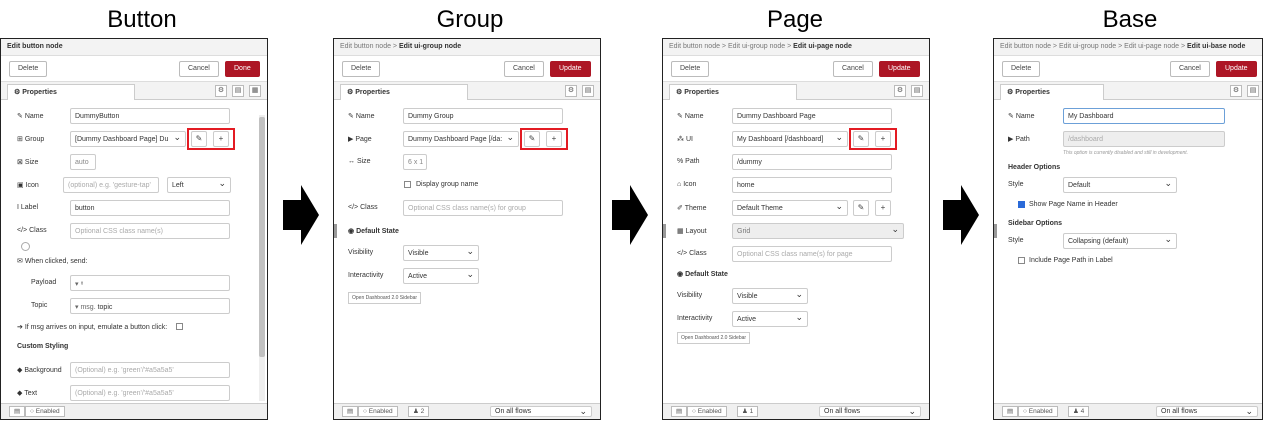  I want to click on class-toggle-icon, so click(25, 246).